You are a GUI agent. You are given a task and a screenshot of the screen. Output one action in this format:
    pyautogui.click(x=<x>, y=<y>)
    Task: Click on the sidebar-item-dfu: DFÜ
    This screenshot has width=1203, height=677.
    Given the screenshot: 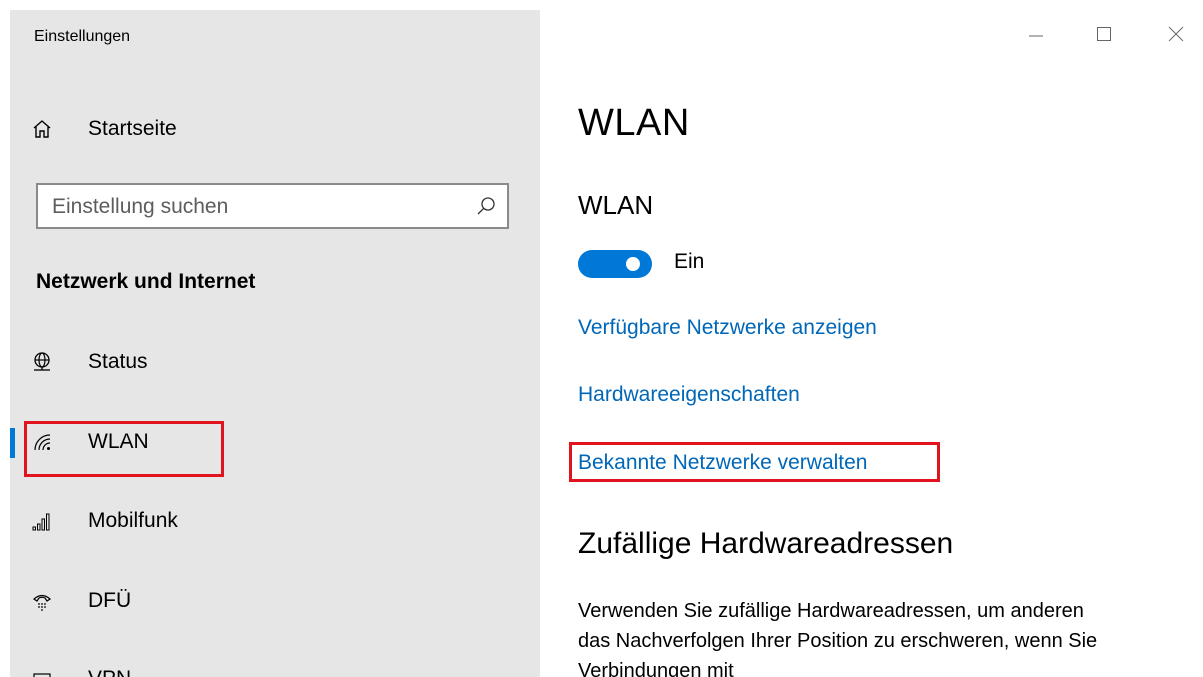 What is the action you would take?
    pyautogui.click(x=275, y=601)
    